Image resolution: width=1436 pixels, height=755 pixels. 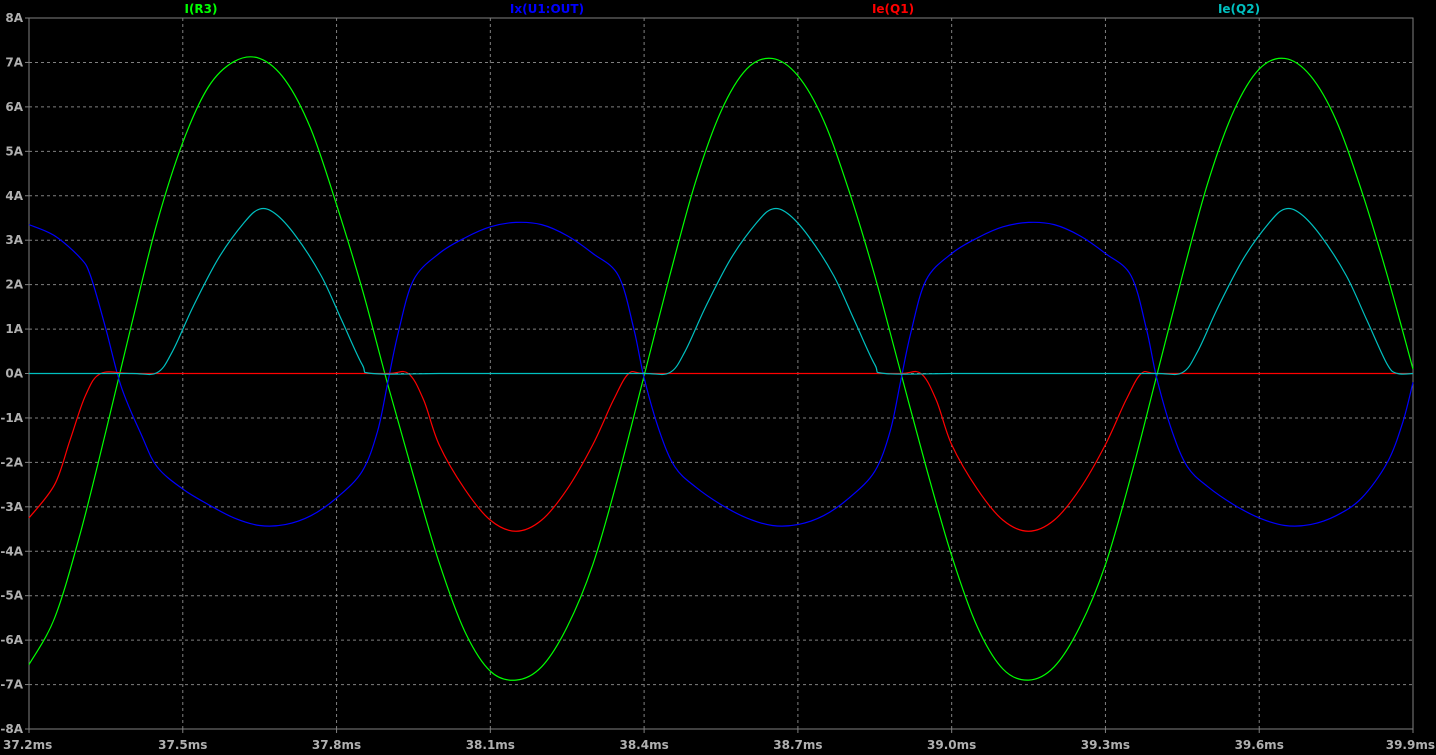 What do you see at coordinates (14, 18) in the screenshot?
I see `y-tick-label: 8A` at bounding box center [14, 18].